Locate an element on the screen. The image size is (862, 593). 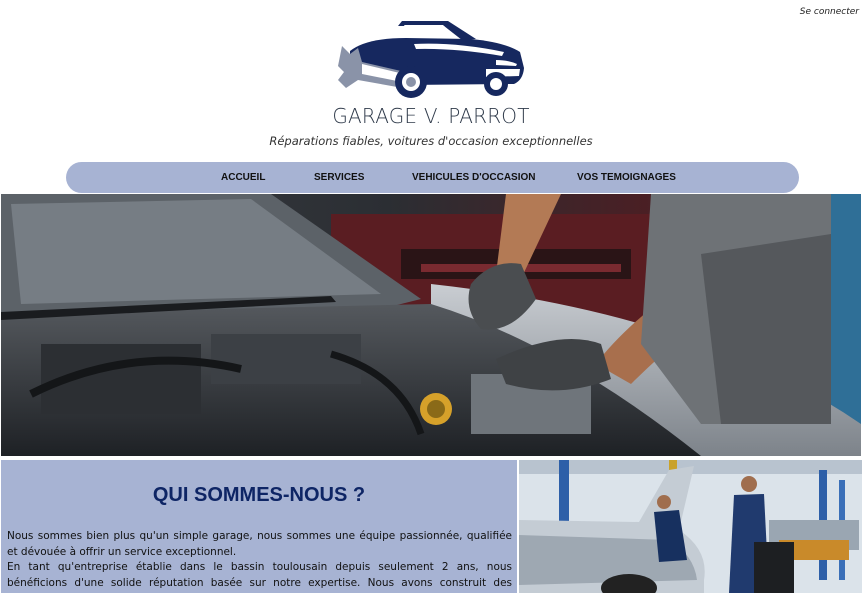
workshop-image is located at coordinates (690, 526).